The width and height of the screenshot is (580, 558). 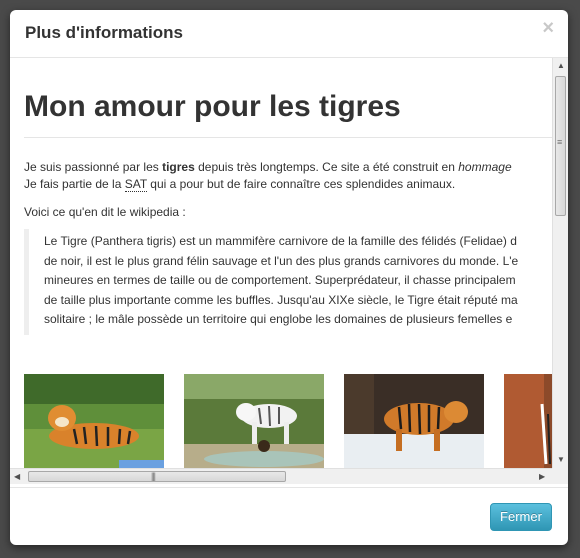 I want to click on white-tiger-thumbnail, so click(x=254, y=421).